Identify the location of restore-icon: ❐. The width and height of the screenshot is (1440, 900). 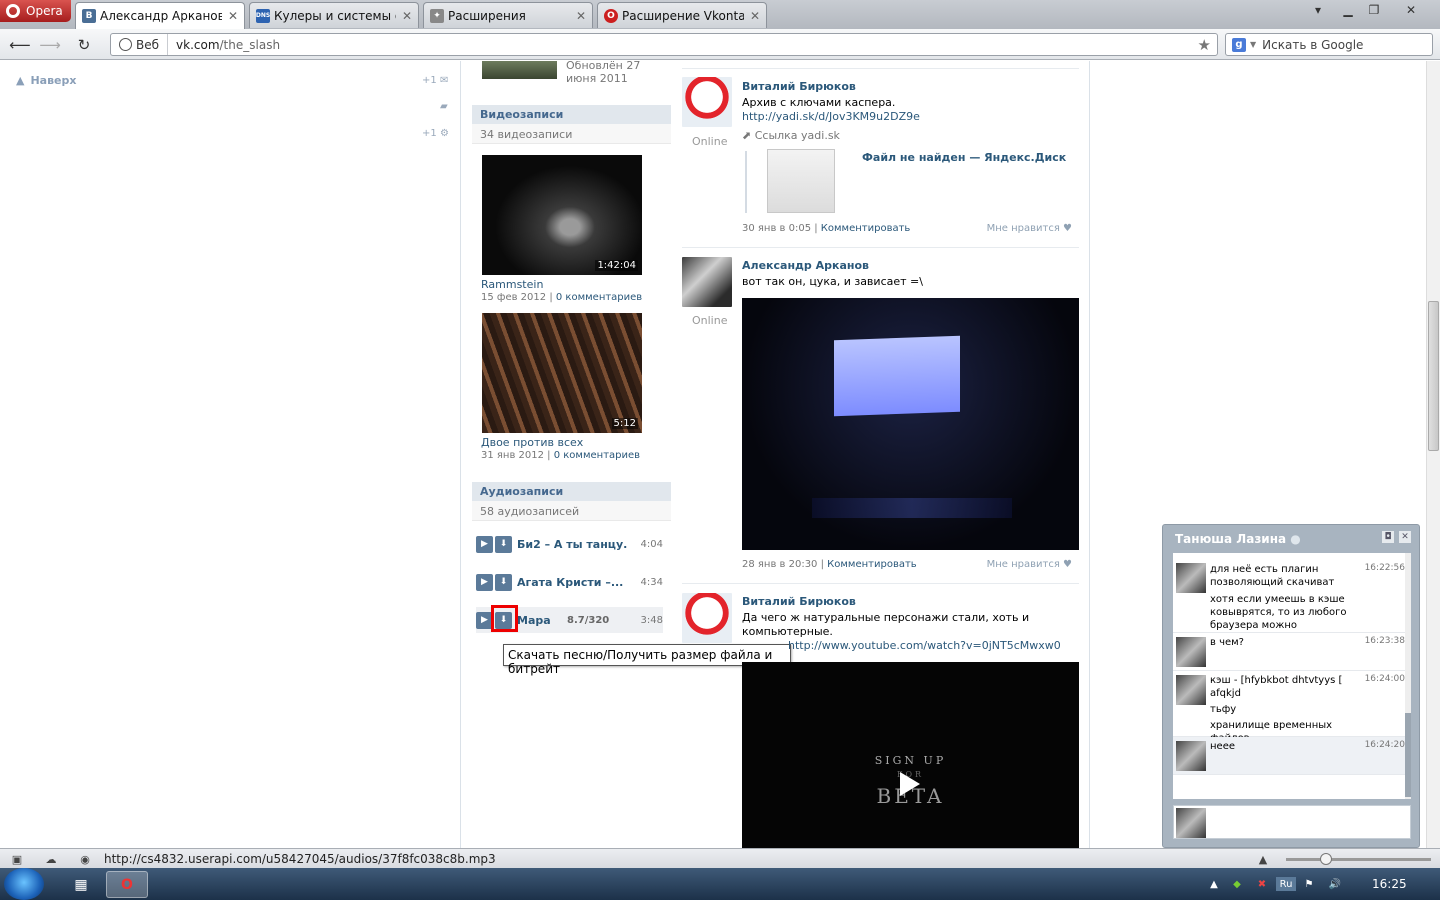
(1374, 10).